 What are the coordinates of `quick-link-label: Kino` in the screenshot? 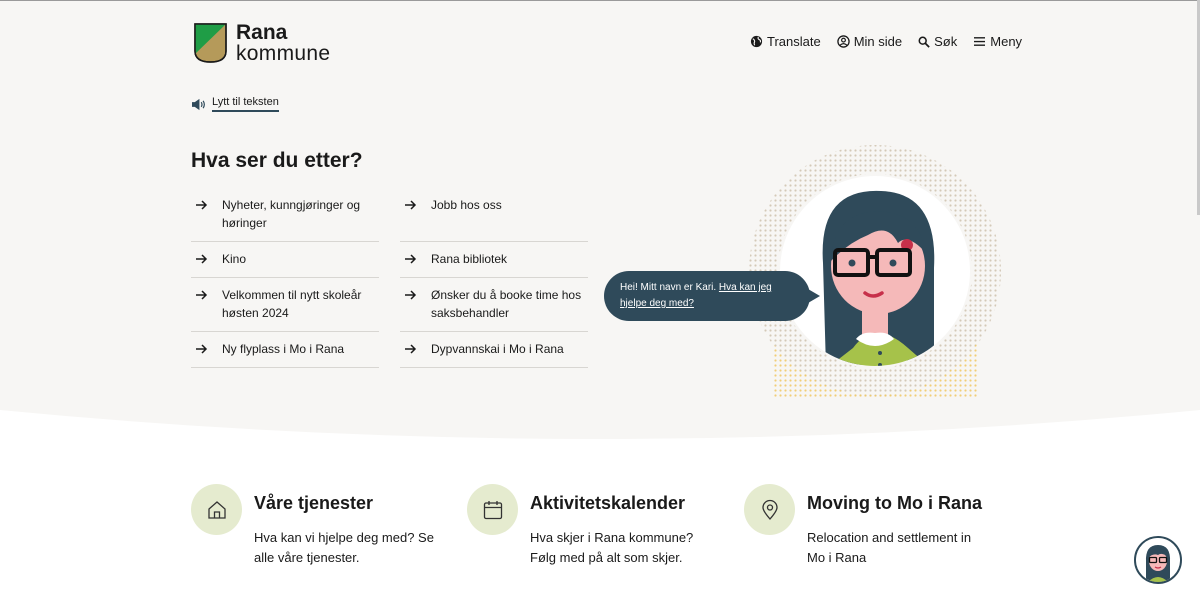 It's located at (234, 259).